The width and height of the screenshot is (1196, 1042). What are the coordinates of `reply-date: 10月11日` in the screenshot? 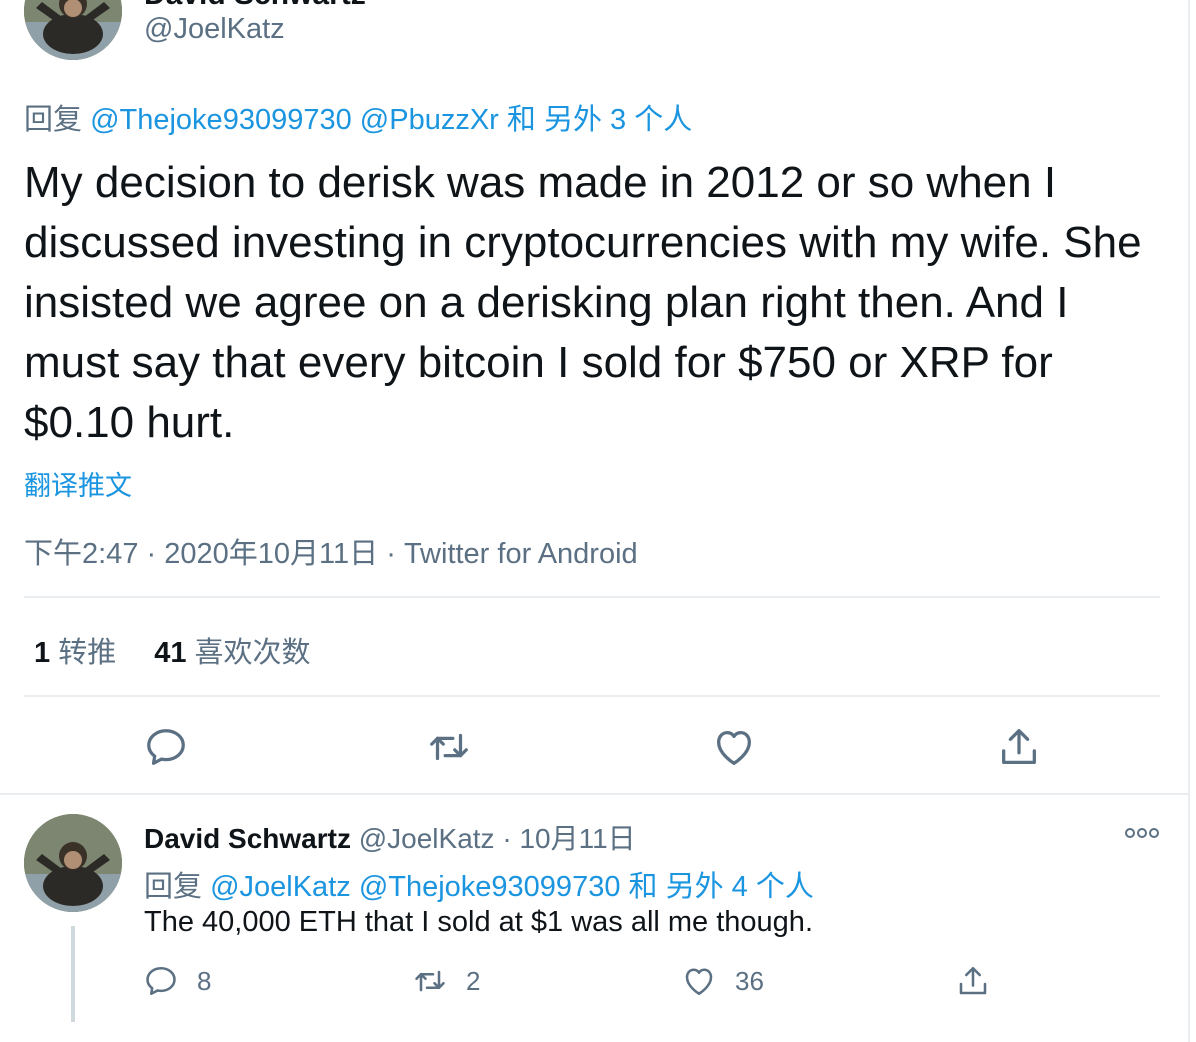 It's located at (577, 838).